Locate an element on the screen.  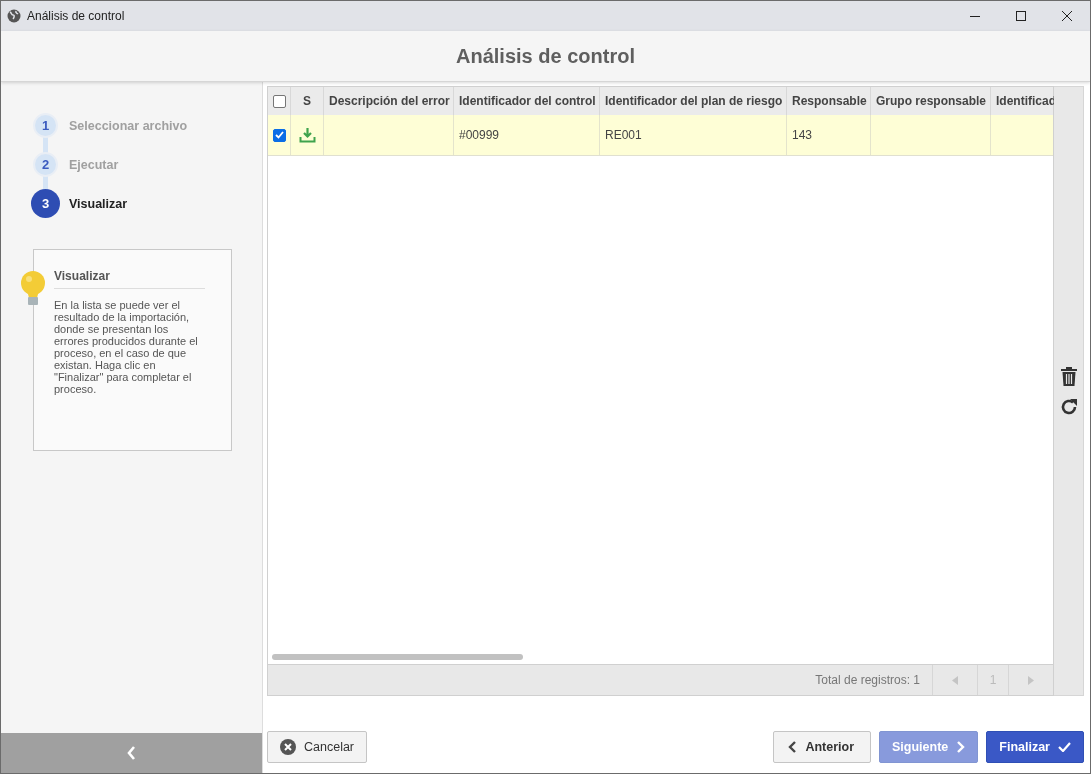
chevron-right-icon is located at coordinates (961, 747).